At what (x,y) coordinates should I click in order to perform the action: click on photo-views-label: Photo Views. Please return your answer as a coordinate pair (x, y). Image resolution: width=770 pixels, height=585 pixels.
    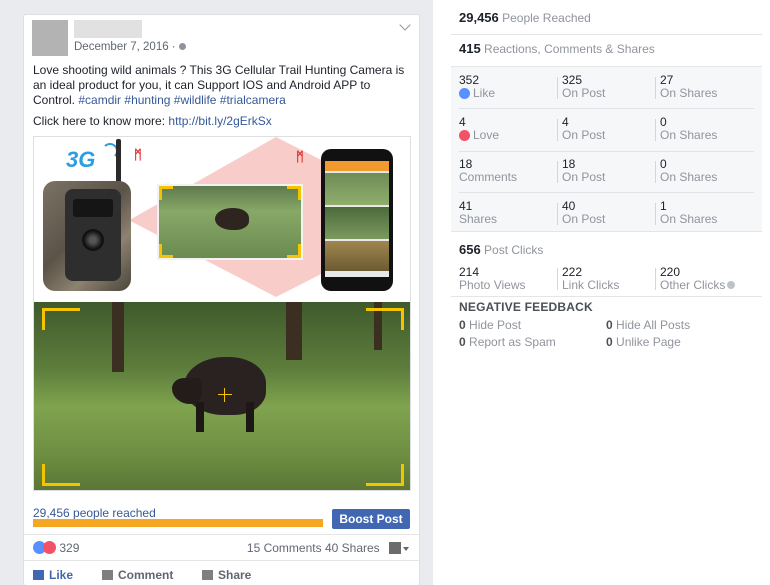
    Looking at the image, I should click on (492, 285).